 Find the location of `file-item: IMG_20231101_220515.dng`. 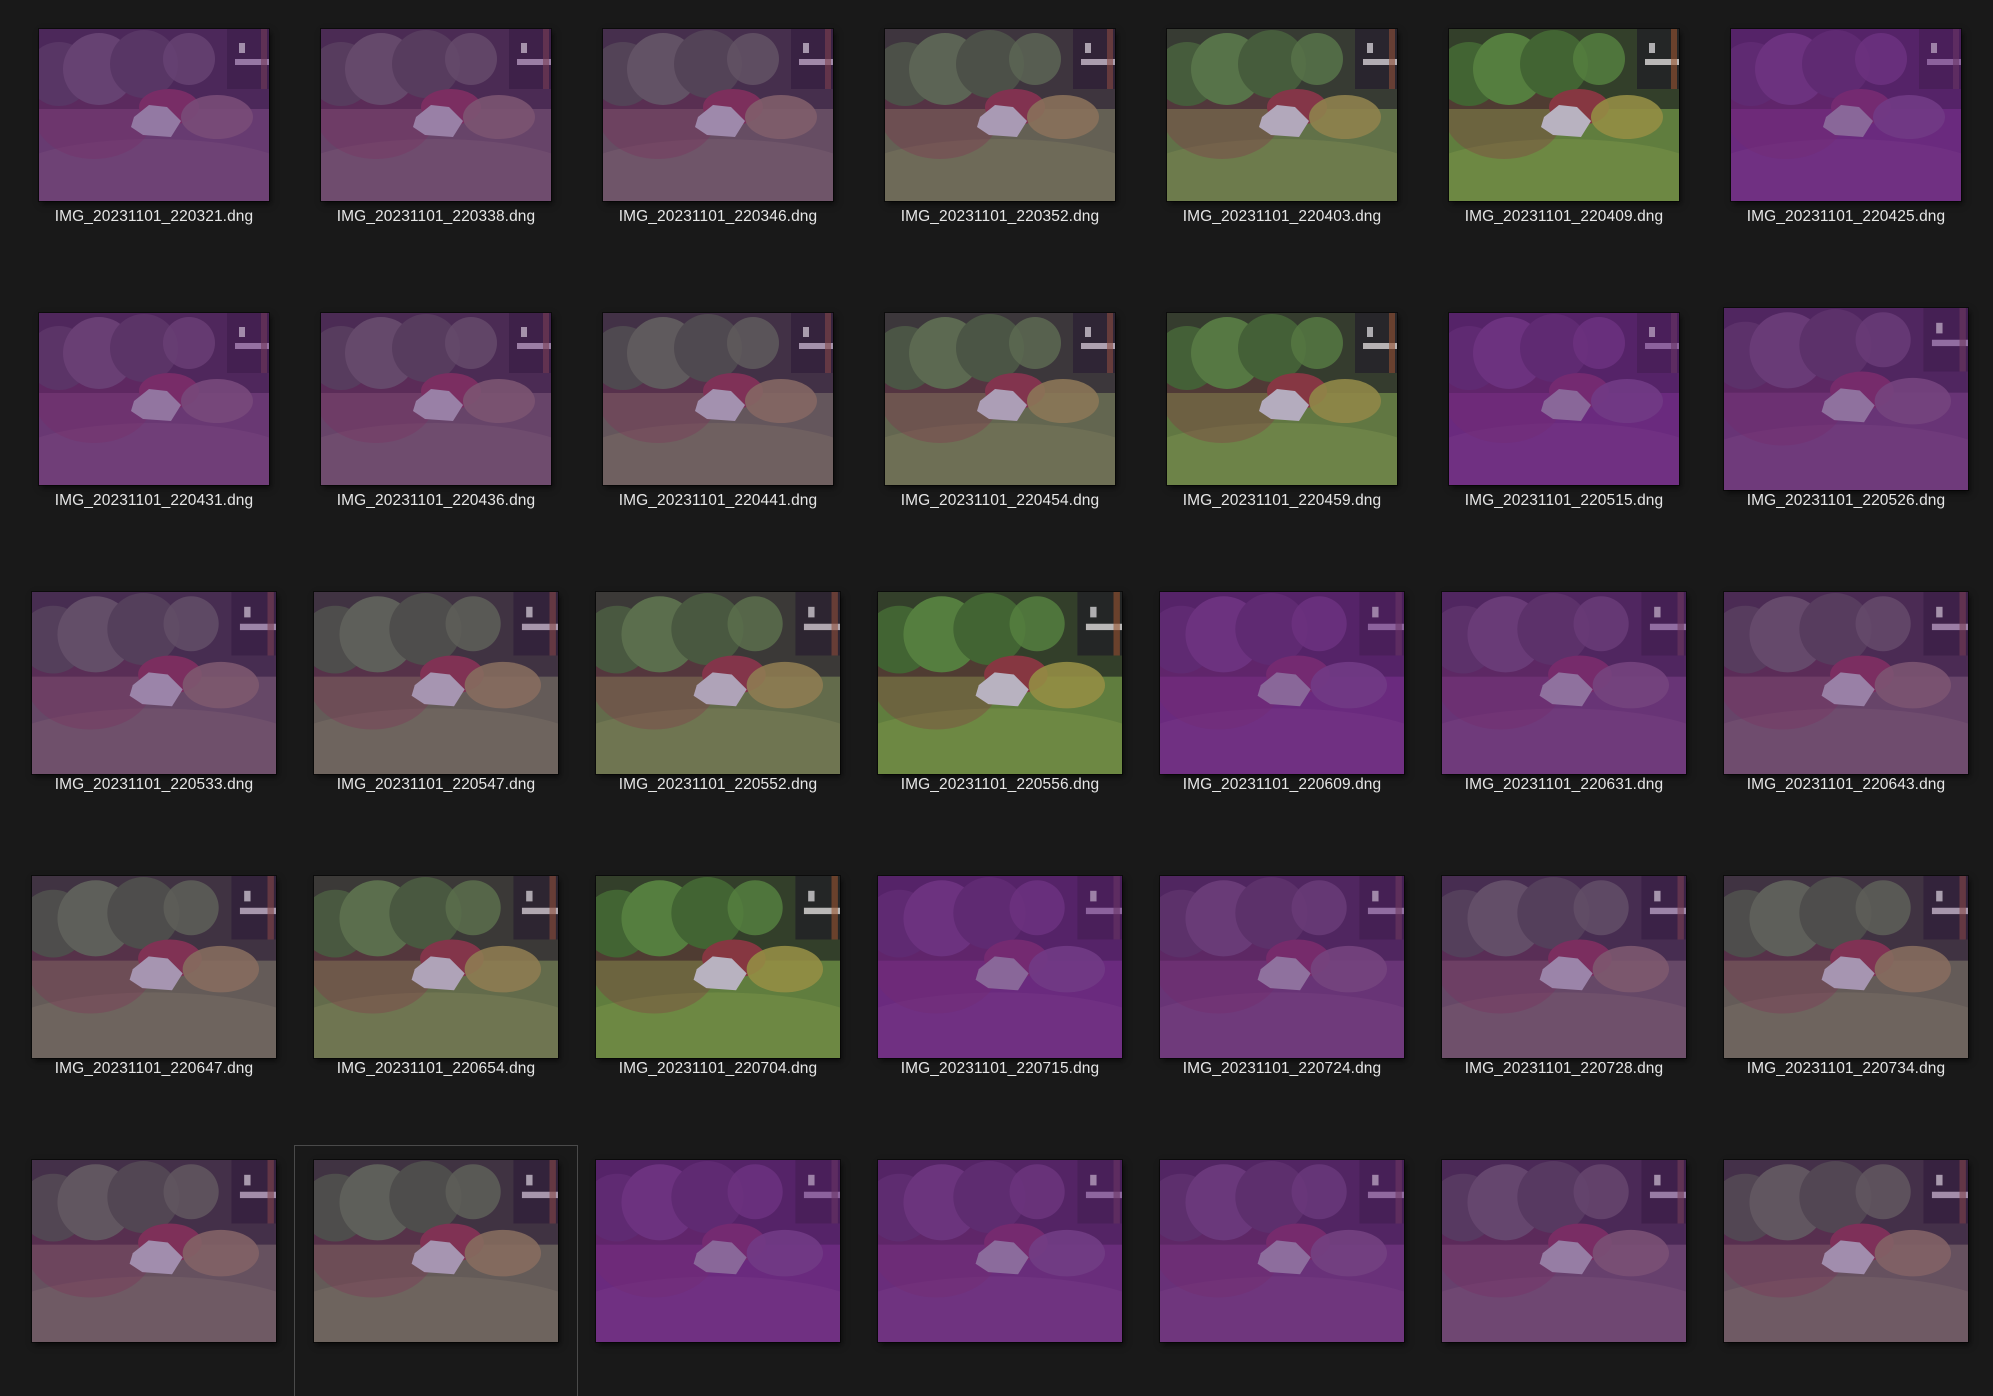

file-item: IMG_20231101_220515.dng is located at coordinates (1564, 419).